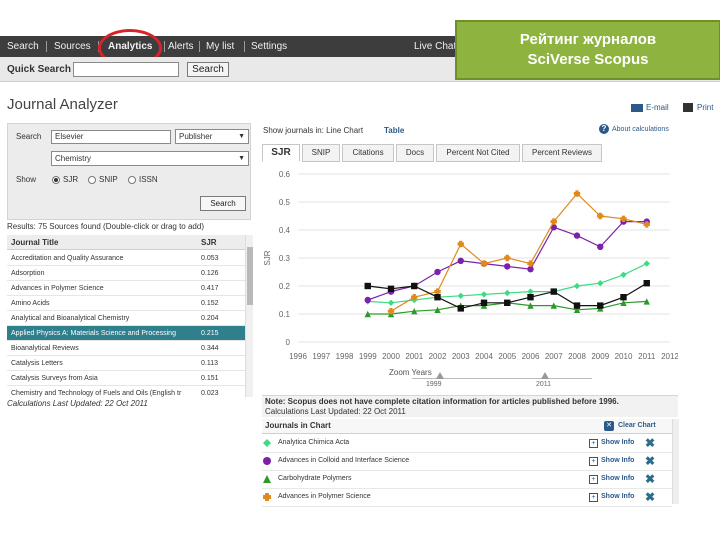  What do you see at coordinates (111, 137) in the screenshot?
I see `search-term-input: Elsevier` at bounding box center [111, 137].